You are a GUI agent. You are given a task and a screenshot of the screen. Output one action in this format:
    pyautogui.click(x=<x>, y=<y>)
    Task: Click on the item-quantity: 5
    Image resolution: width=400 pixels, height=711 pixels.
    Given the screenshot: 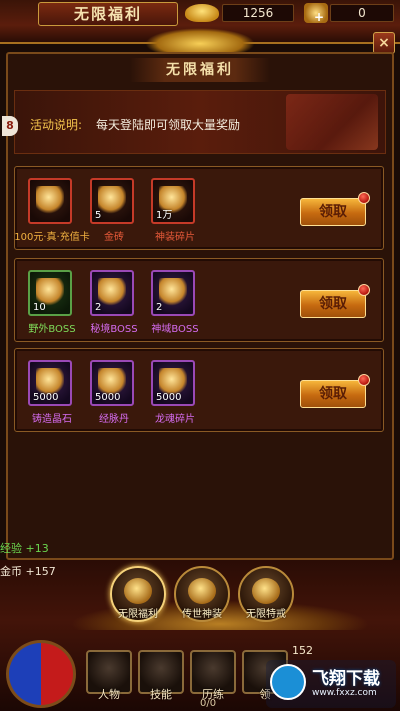 What is the action you would take?
    pyautogui.click(x=98, y=215)
    